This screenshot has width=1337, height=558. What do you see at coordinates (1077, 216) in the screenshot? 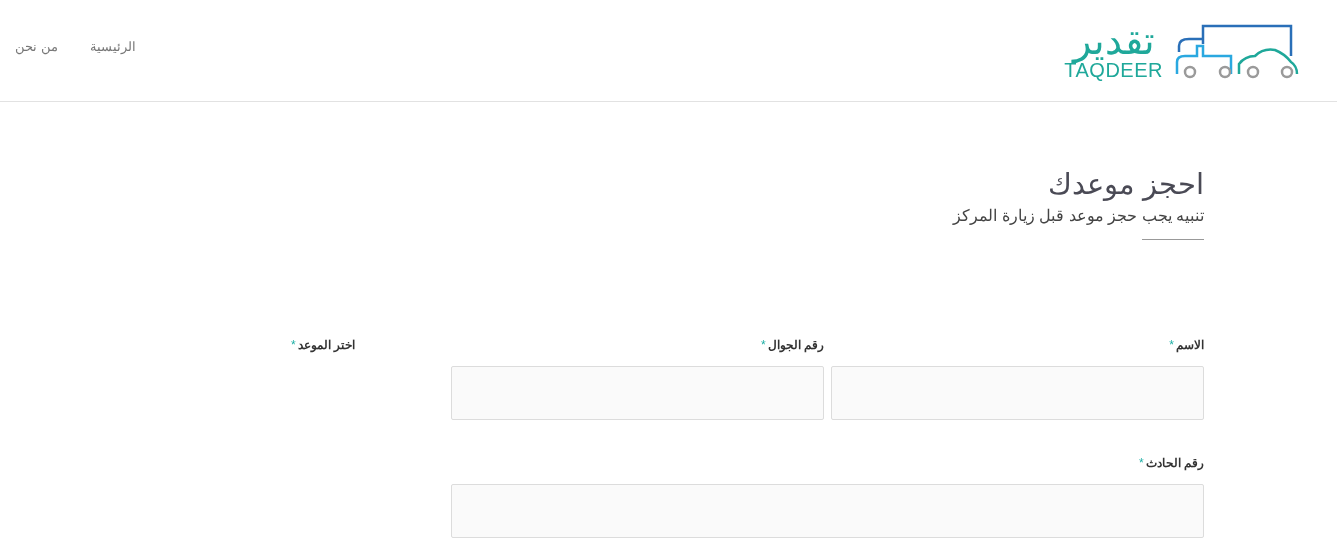
I see `notice-text: تنبيه يجب حجز موعد قبل زيارة المركز` at bounding box center [1077, 216].